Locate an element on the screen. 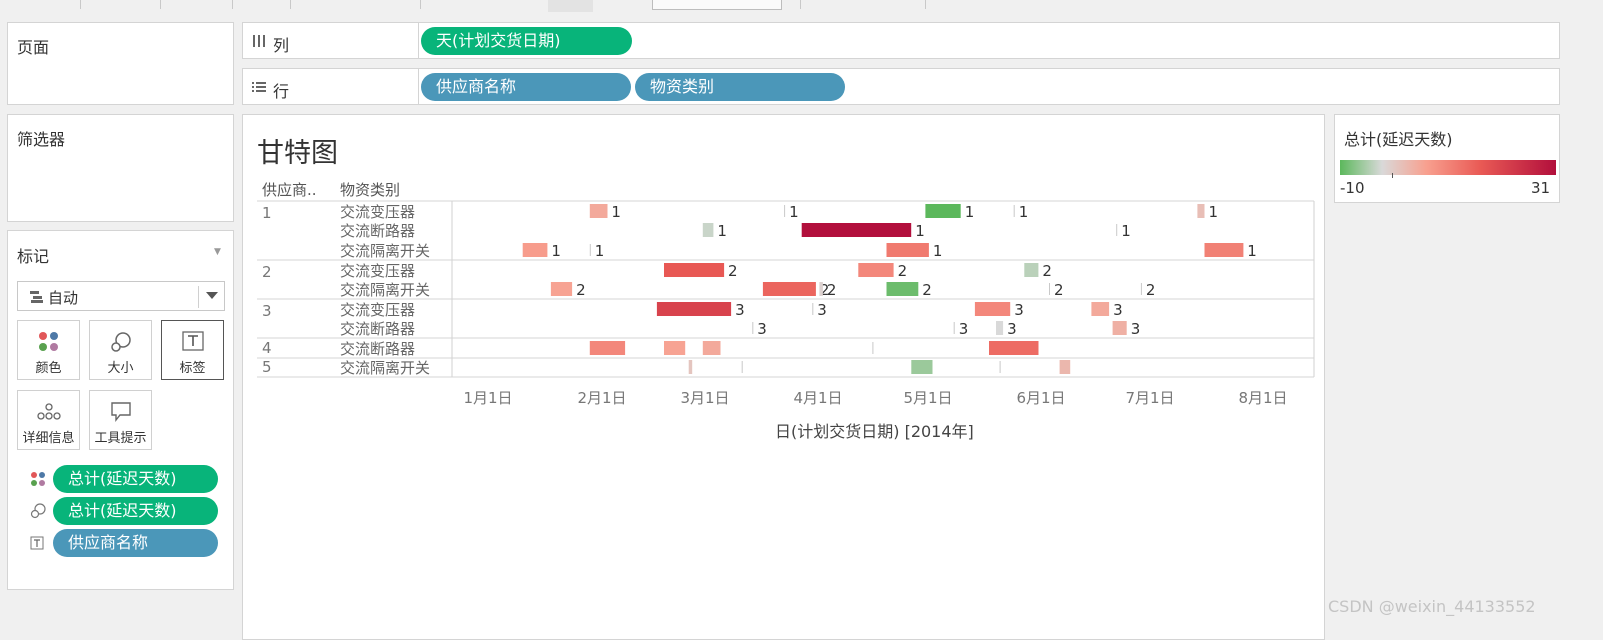 This screenshot has height=640, width=1603. marks-menu-caret-icon: ▼ is located at coordinates (217, 252).